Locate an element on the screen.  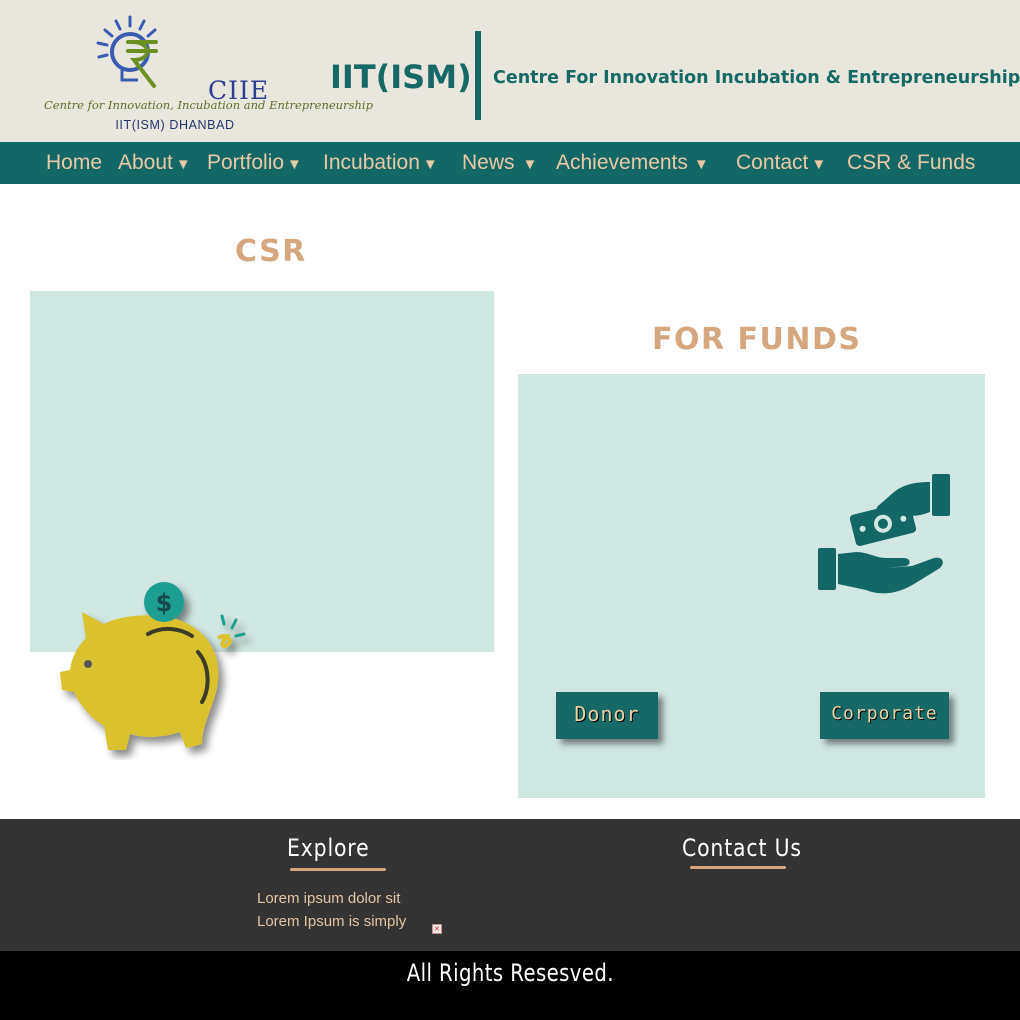
copyright-text: All Rights Resesved. is located at coordinates (510, 973).